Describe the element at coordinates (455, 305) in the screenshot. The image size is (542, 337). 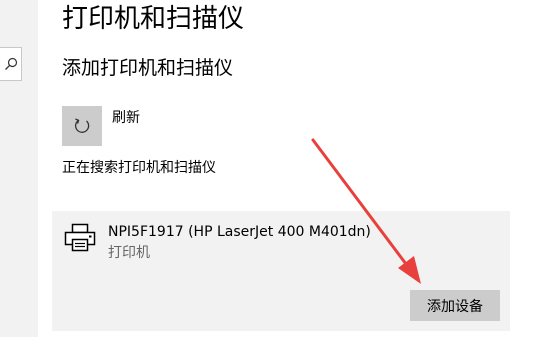
I see `add-device-button: 添加设备` at that location.